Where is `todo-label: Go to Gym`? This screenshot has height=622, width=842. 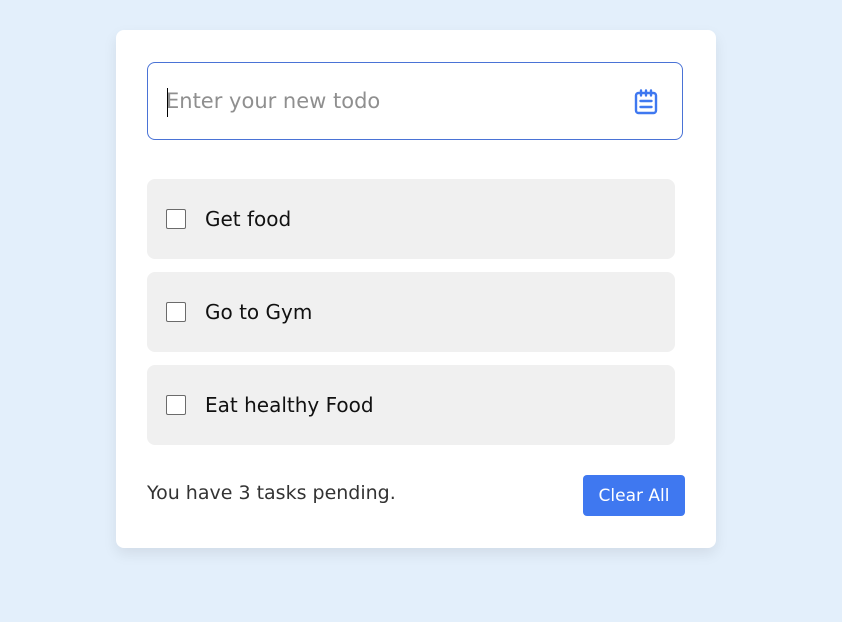 todo-label: Go to Gym is located at coordinates (259, 312).